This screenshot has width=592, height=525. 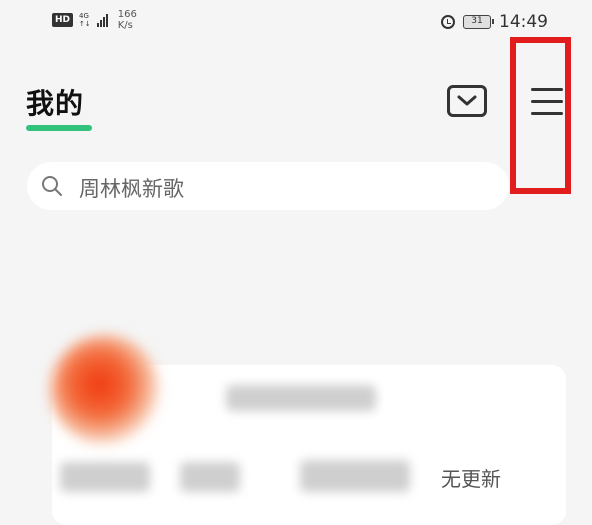 What do you see at coordinates (478, 22) in the screenshot?
I see `battery-icon: 31` at bounding box center [478, 22].